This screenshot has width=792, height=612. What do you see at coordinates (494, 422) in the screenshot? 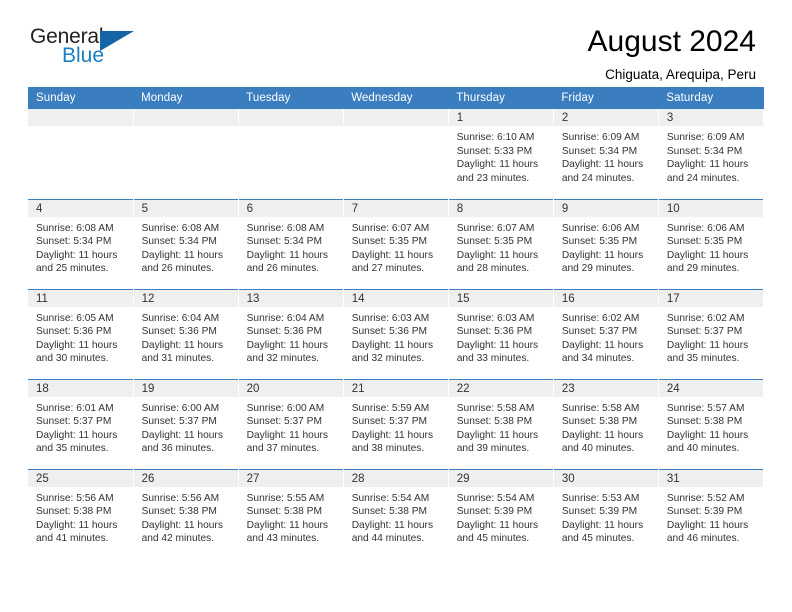
I see `sunset-text: Sunset: 5:38 PM` at bounding box center [494, 422].